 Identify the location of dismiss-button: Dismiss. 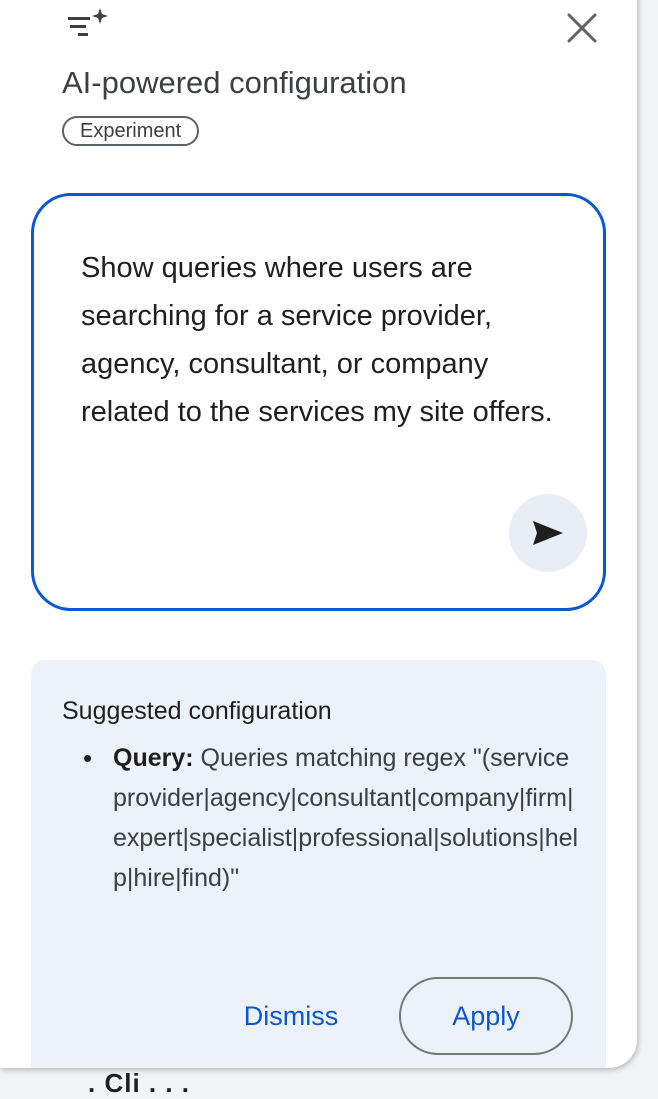
(291, 1016).